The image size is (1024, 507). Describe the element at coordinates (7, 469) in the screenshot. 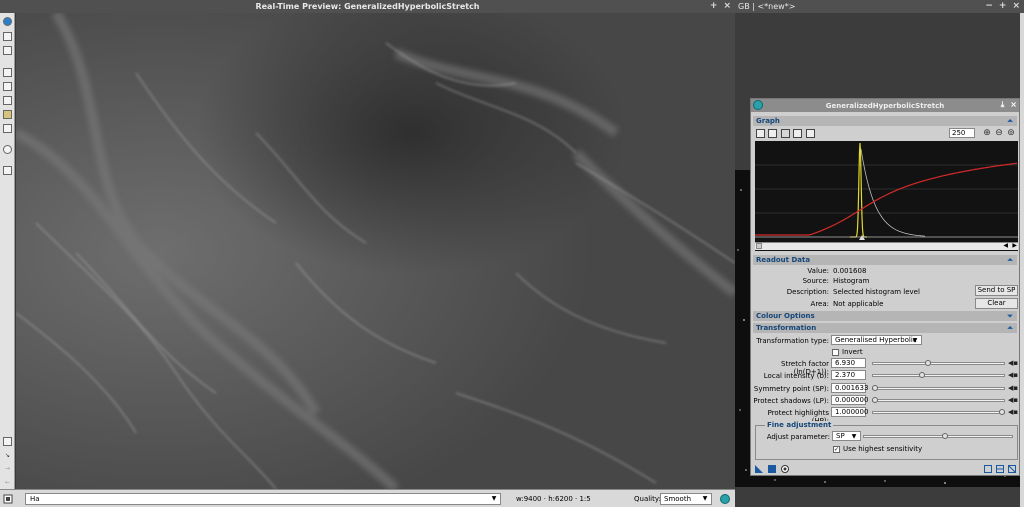

I see `pan-right-icon: →` at that location.